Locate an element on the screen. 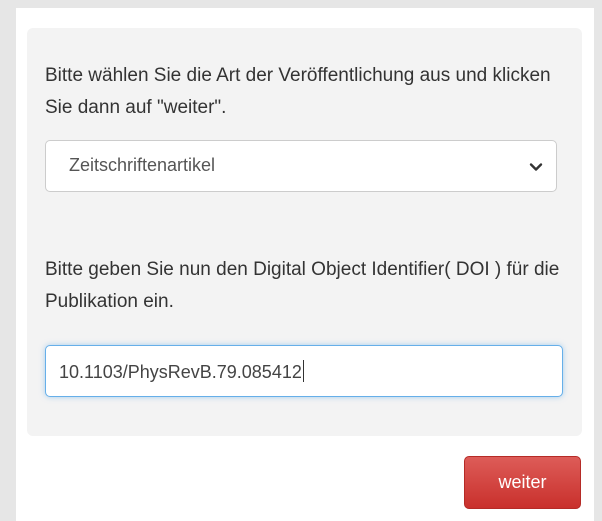 The height and width of the screenshot is (521, 602). publication-type-selected-value: Zeitschriftenartikel is located at coordinates (142, 165).